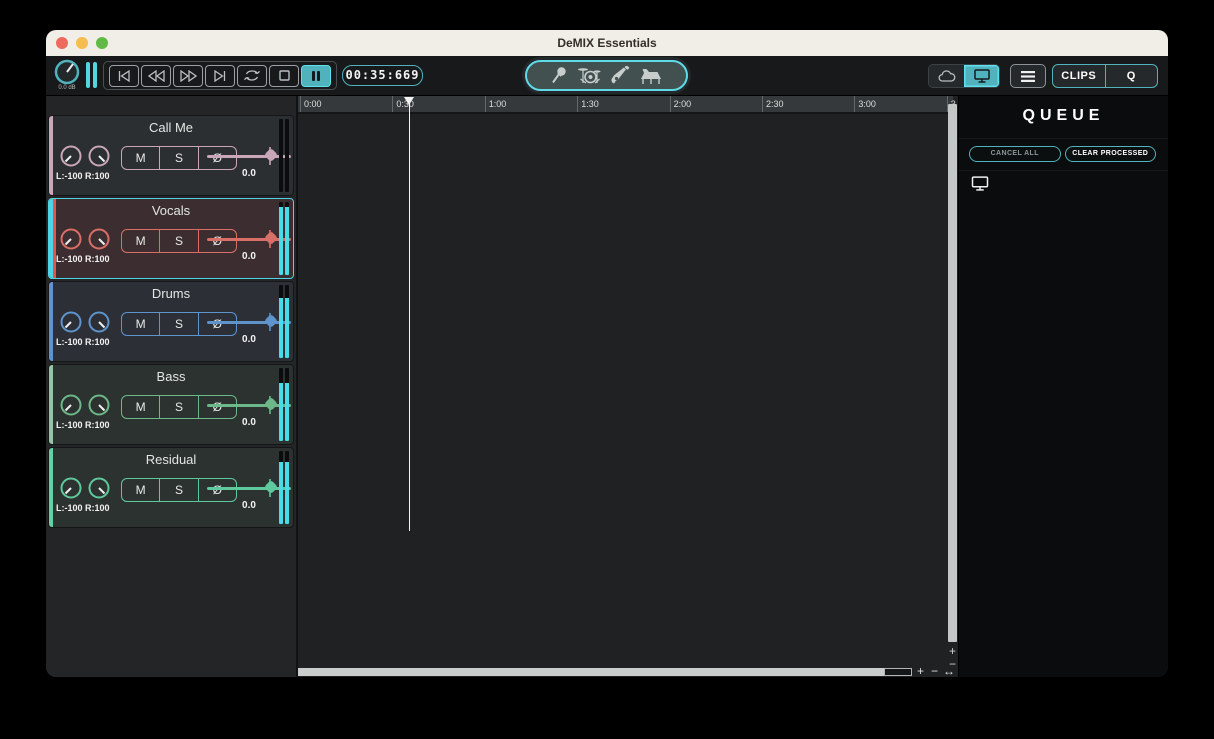 This screenshot has height=739, width=1214. I want to click on hamburger-menu-icon, so click(1028, 76).